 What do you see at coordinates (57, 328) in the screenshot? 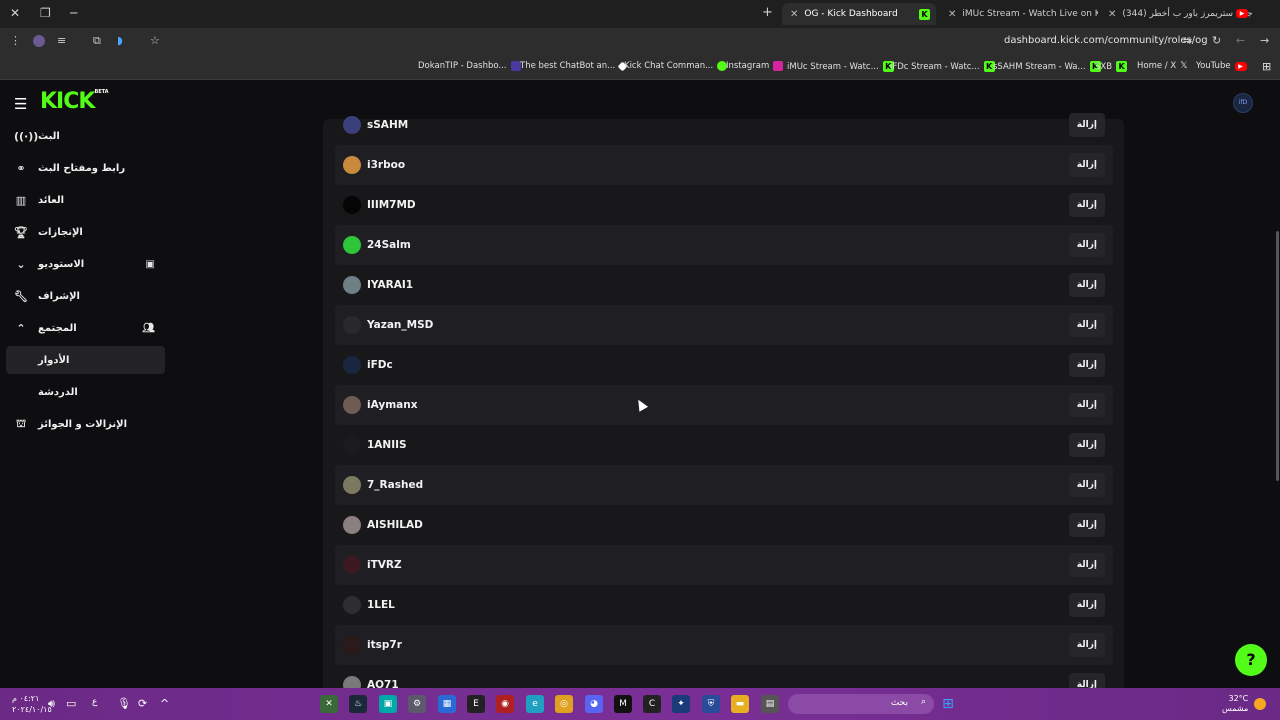
I see `sidebar-item-label: المجتمع` at bounding box center [57, 328].